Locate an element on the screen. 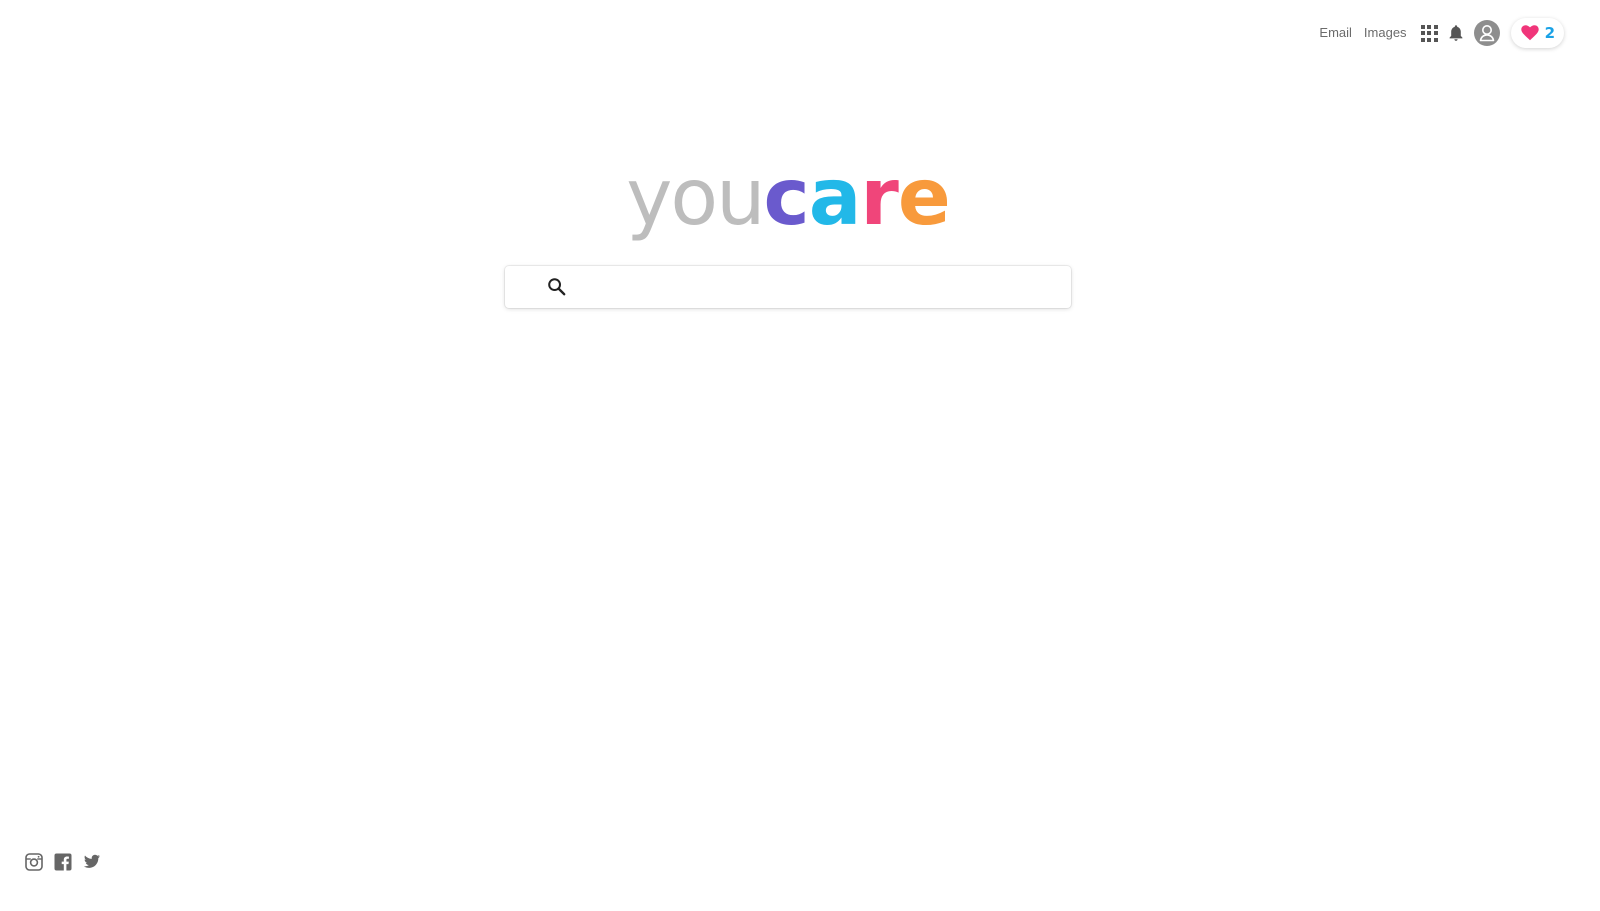  hamburger-menu-icon is located at coordinates (1582, 33).